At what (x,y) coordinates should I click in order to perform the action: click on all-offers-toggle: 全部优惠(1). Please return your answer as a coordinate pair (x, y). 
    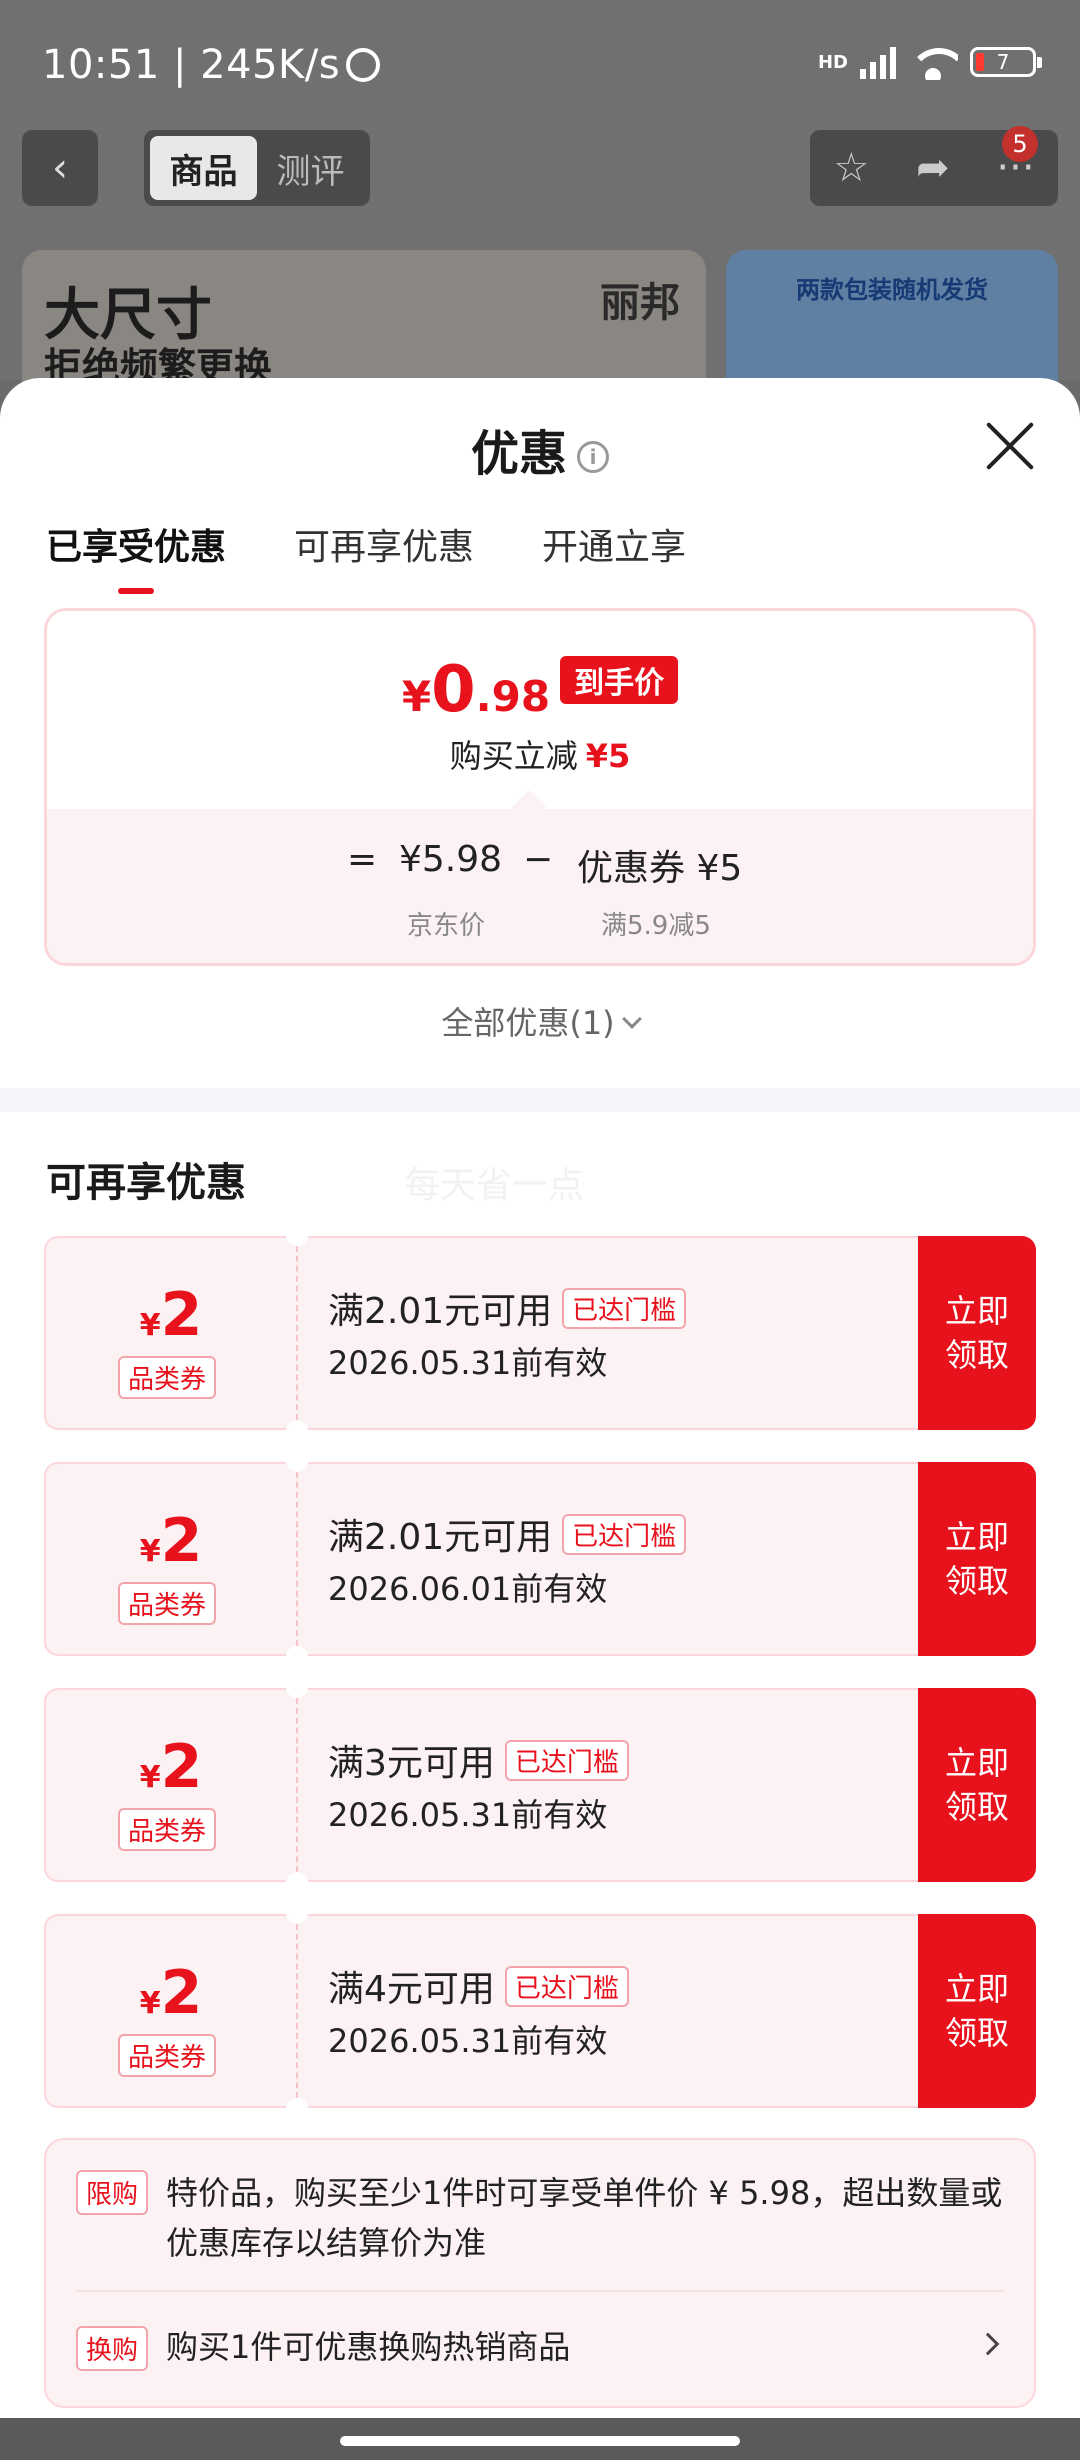
    Looking at the image, I should click on (540, 1021).